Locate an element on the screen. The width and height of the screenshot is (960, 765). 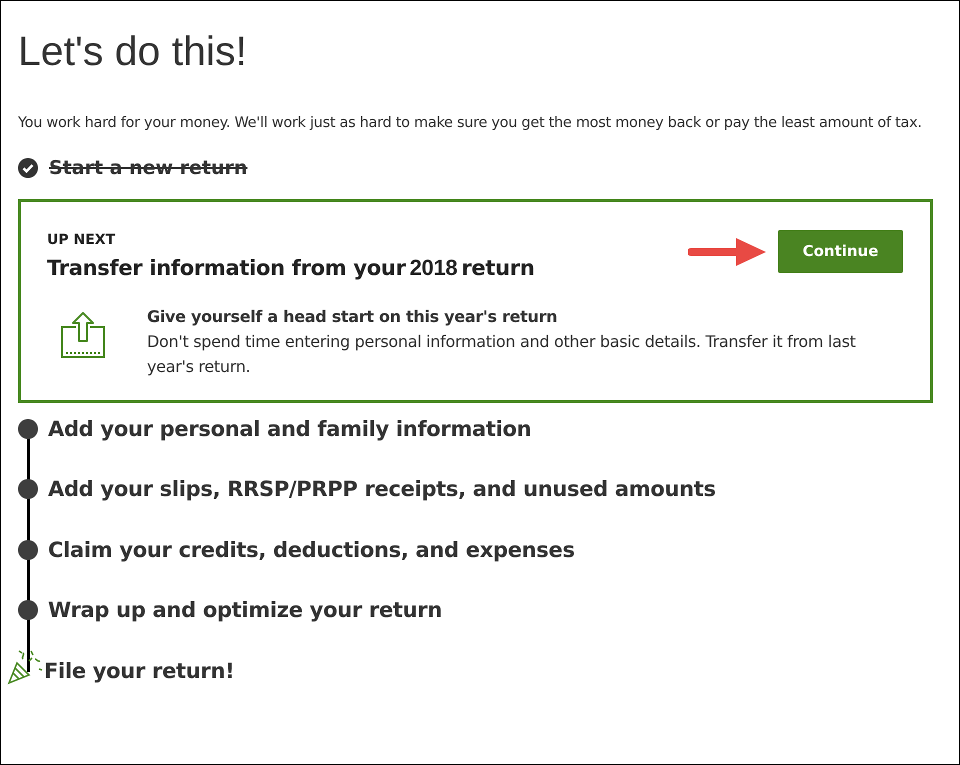
year-text: 2018 is located at coordinates (434, 268).